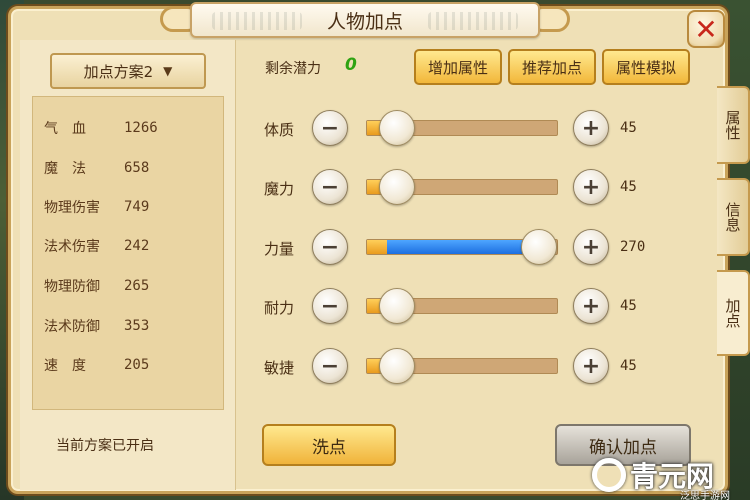 The image size is (750, 500). Describe the element at coordinates (141, 128) in the screenshot. I see `stat-value: 1266` at that location.